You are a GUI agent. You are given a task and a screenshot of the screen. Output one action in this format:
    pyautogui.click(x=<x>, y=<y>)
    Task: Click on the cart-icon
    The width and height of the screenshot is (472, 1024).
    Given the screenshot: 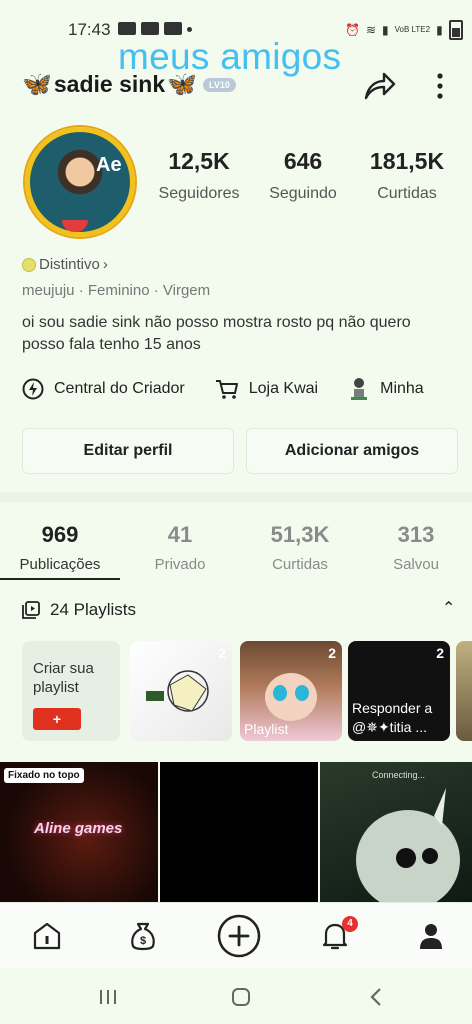 What is the action you would take?
    pyautogui.click(x=226, y=389)
    